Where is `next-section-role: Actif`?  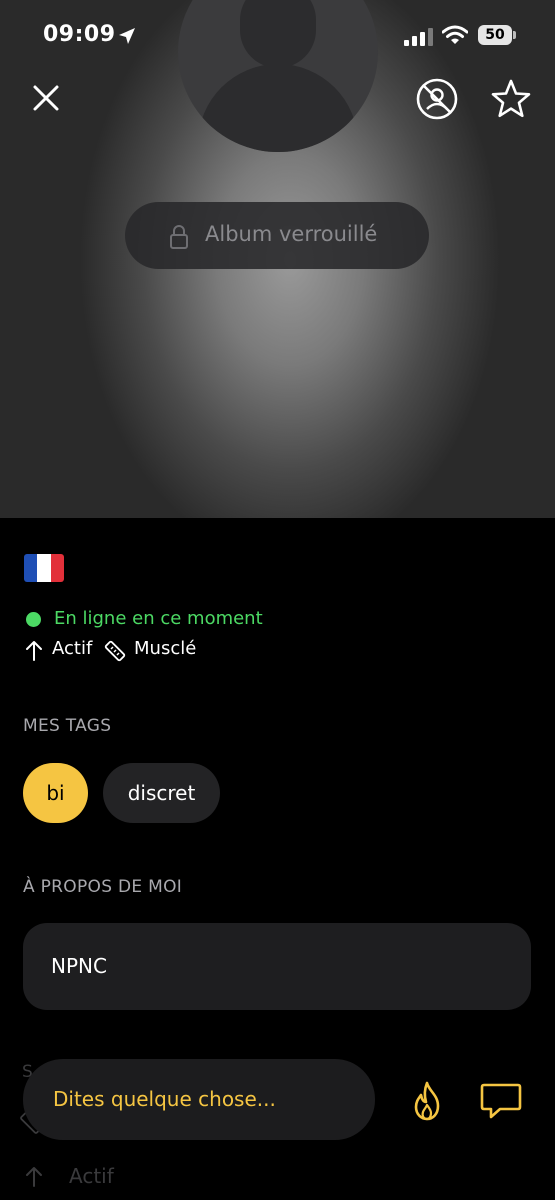
next-section-role: Actif is located at coordinates (91, 1176).